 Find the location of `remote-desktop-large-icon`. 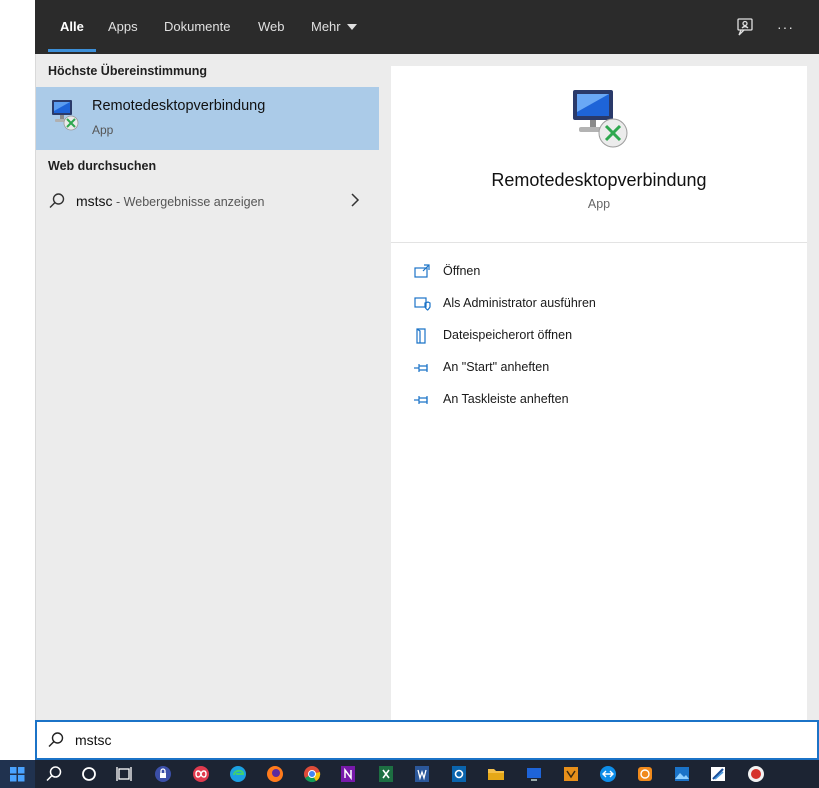

remote-desktop-large-icon is located at coordinates (601, 119).